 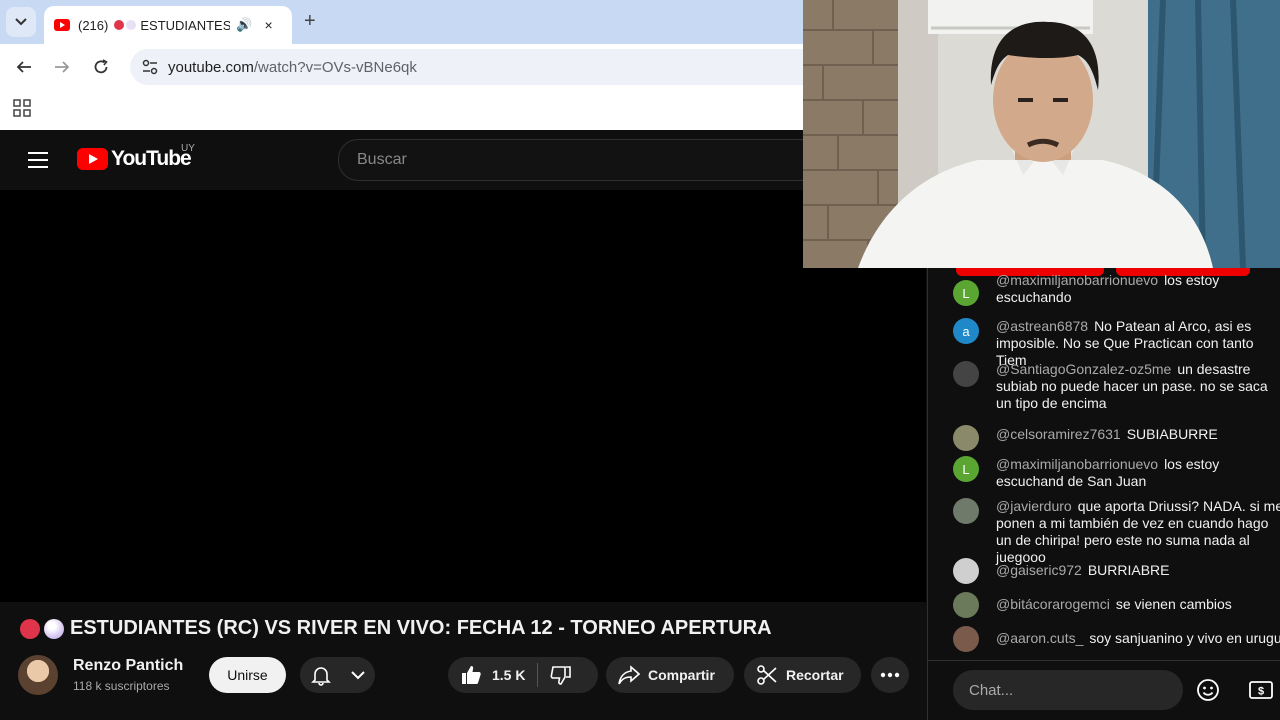 I want to click on chat-message-body: @bitácorarogemci se vienen cambios, so click(x=1138, y=604).